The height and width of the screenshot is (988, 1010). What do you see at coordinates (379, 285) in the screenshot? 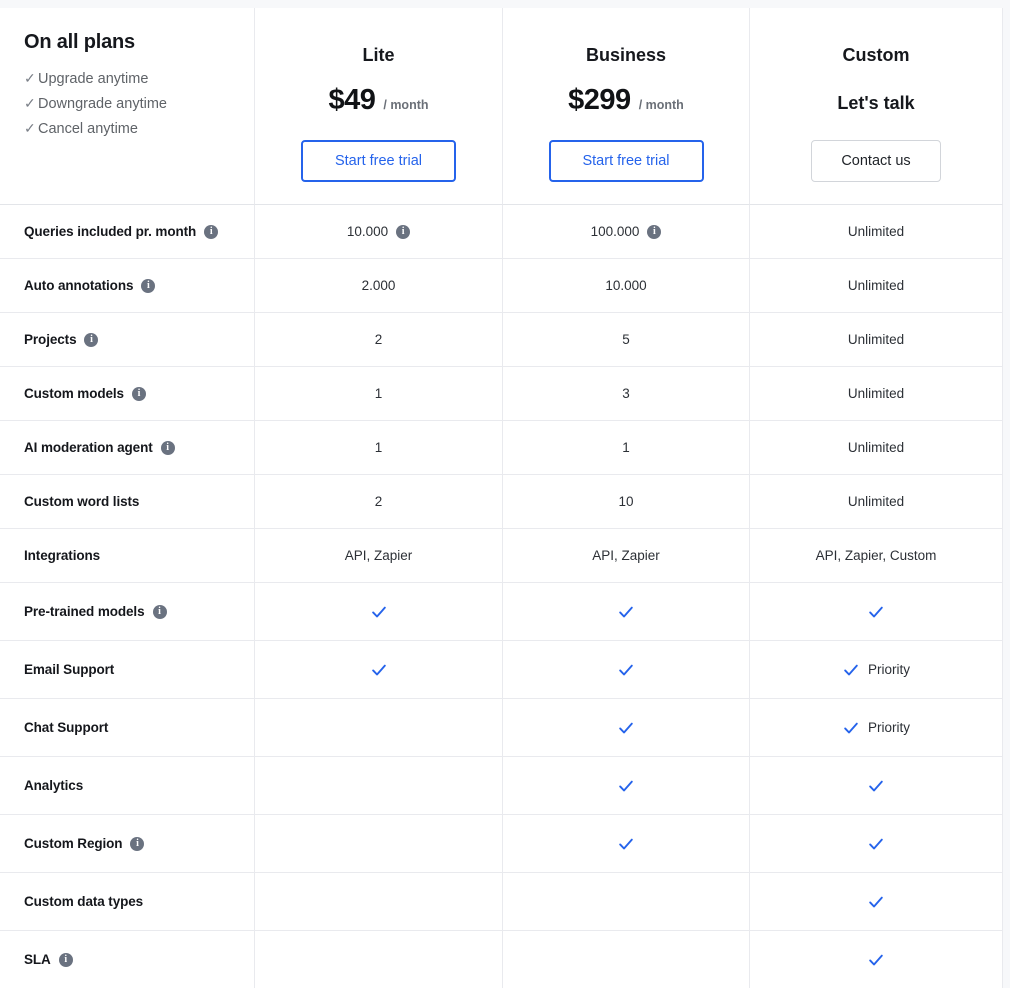
I see `feature-value-cell: 2.000` at bounding box center [379, 285].